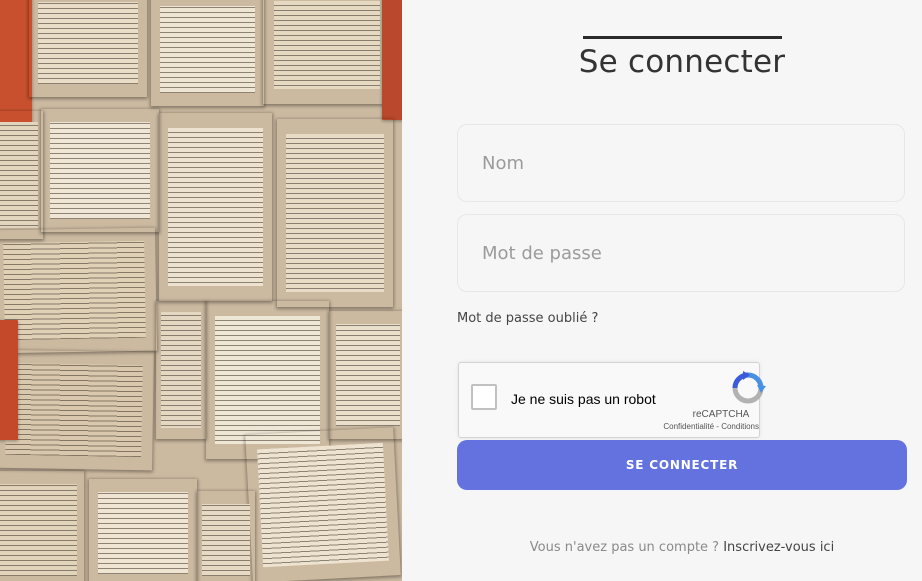 The height and width of the screenshot is (581, 922). What do you see at coordinates (740, 426) in the screenshot?
I see `recaptcha-terms-link: Conditions` at bounding box center [740, 426].